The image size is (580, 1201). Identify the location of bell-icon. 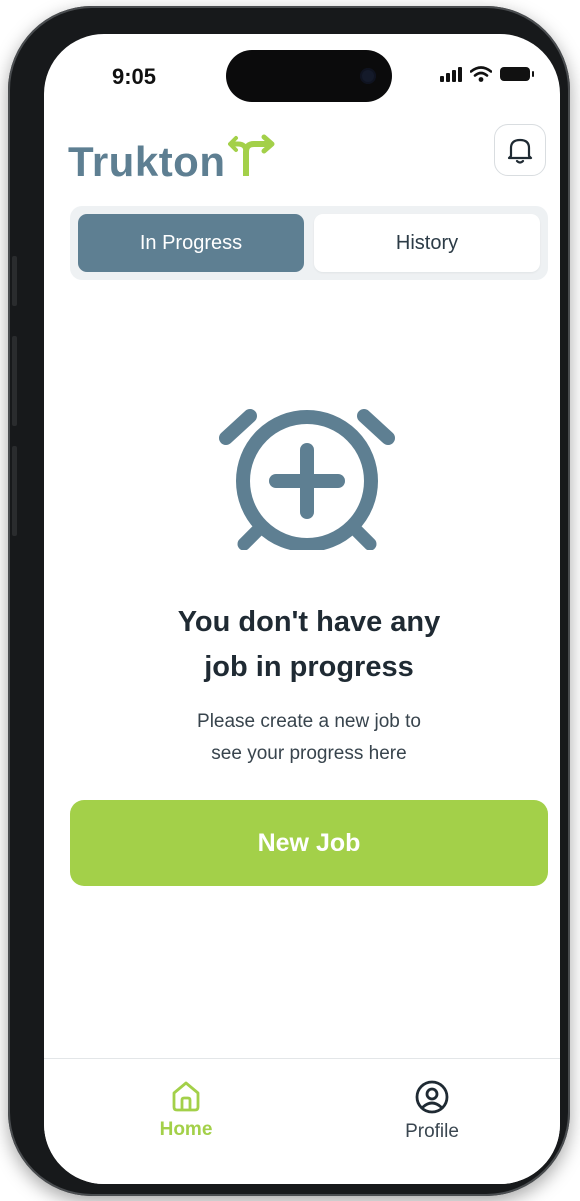
(520, 151).